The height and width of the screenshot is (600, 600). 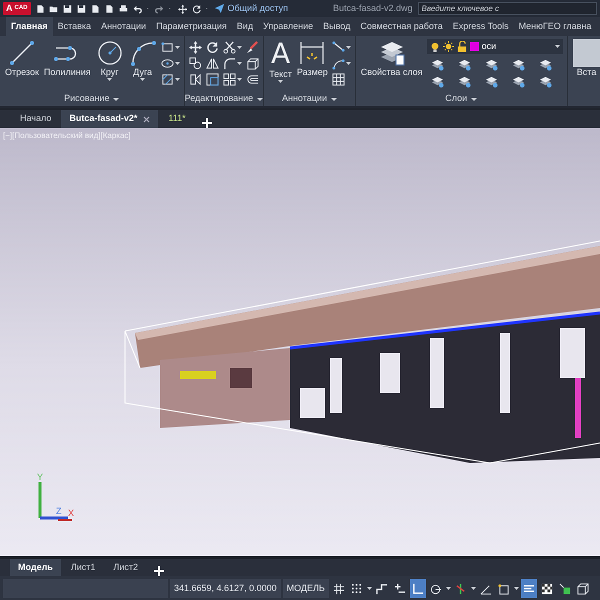 What do you see at coordinates (195, 63) in the screenshot?
I see `copy-icon` at bounding box center [195, 63].